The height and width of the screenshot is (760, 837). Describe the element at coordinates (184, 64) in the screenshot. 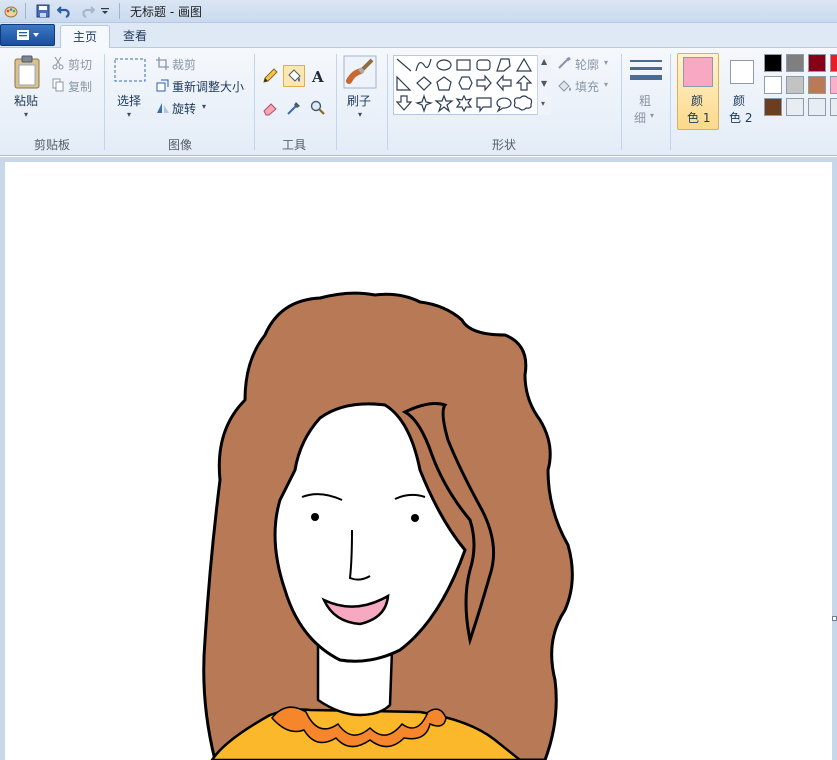

I see `crop-button: 裁剪` at that location.